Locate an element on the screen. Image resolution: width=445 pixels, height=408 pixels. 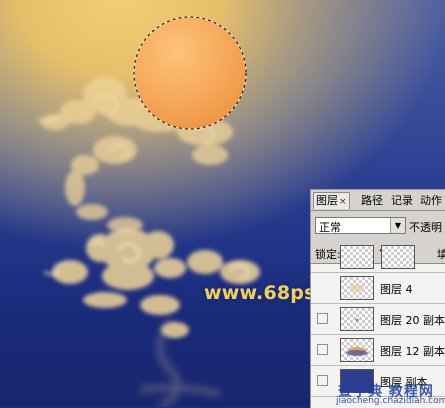
tab-history: 记录 is located at coordinates (402, 201).